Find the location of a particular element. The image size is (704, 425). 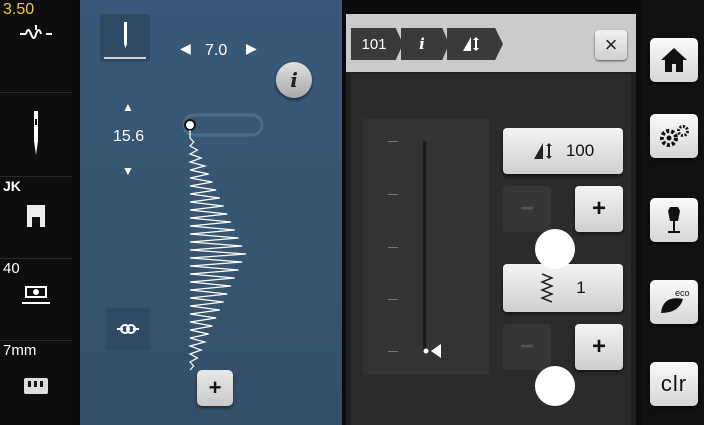

width-decrease-arrow: ◀ is located at coordinates (185, 48).